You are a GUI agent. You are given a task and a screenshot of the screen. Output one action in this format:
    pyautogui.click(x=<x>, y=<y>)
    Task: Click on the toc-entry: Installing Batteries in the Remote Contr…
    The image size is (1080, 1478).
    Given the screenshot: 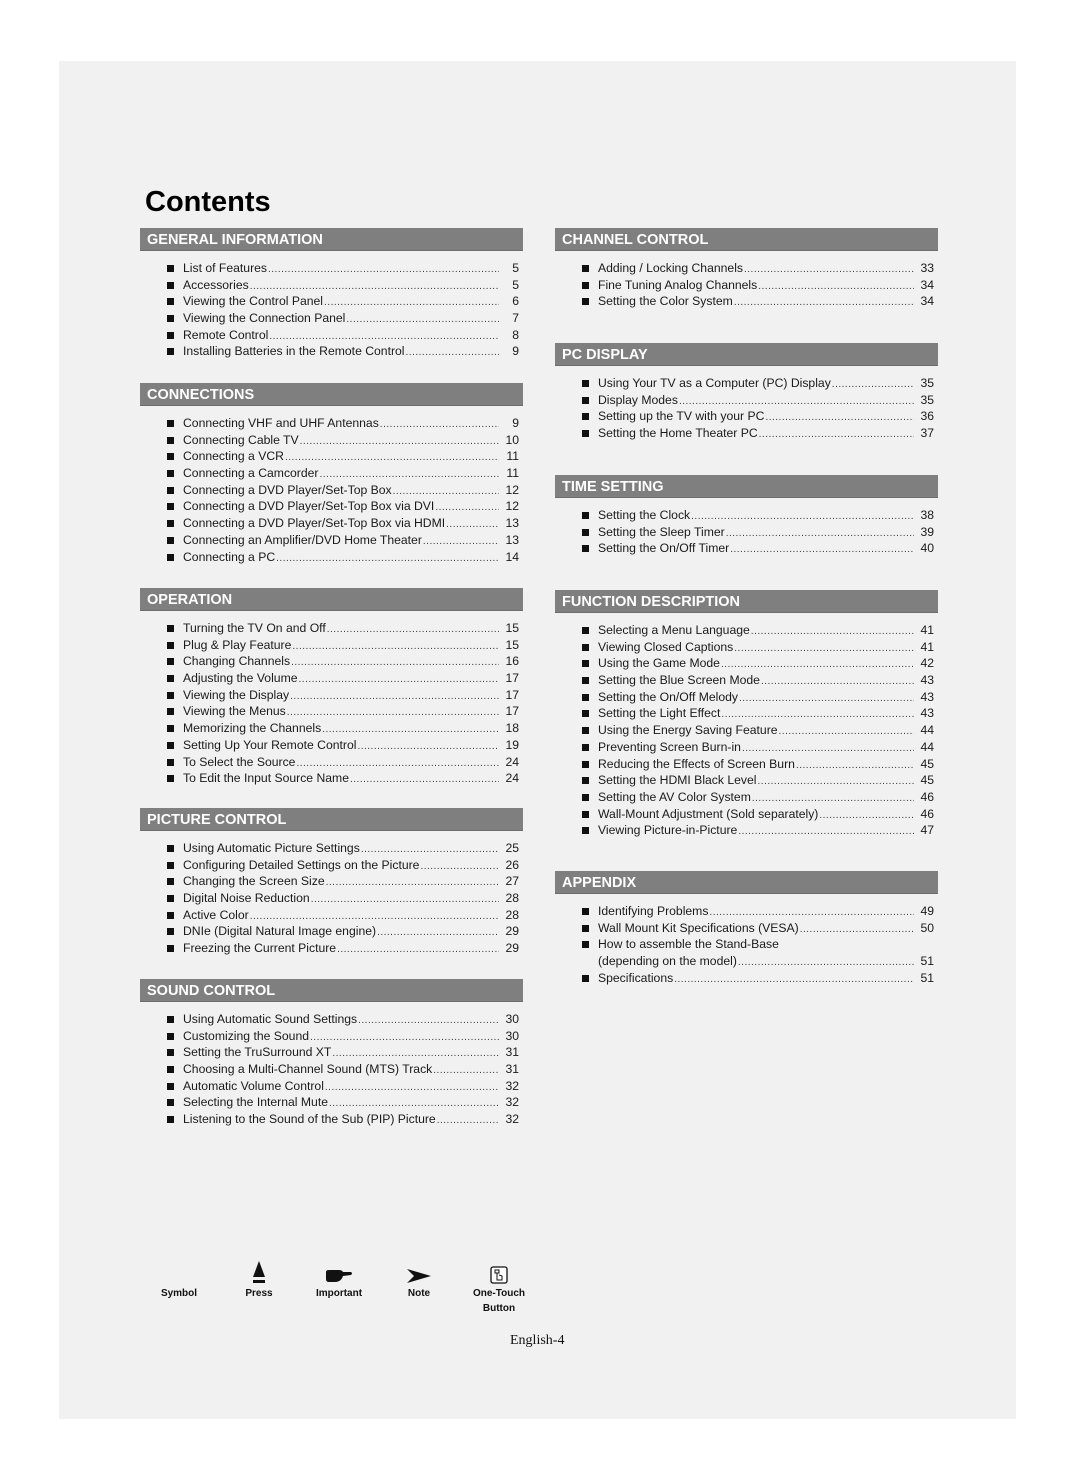 What is the action you would take?
    pyautogui.click(x=331, y=351)
    